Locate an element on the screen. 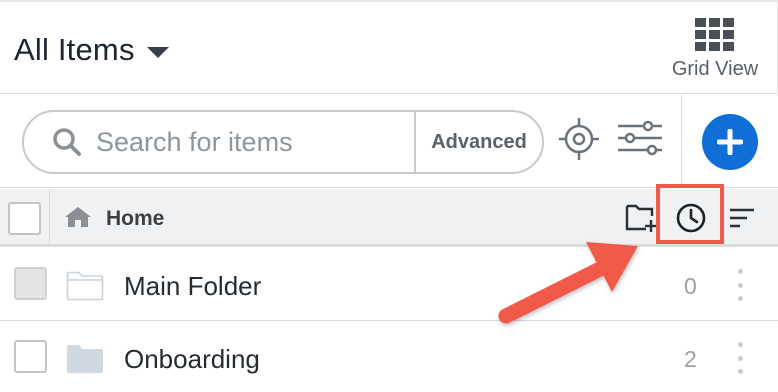 The height and width of the screenshot is (392, 778). breadcrumb-home: Home is located at coordinates (135, 219).